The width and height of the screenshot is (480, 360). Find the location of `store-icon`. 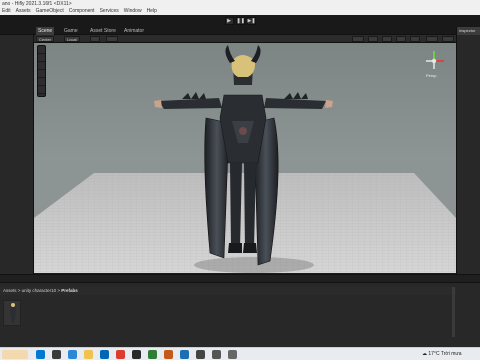

store-icon is located at coordinates (104, 354).